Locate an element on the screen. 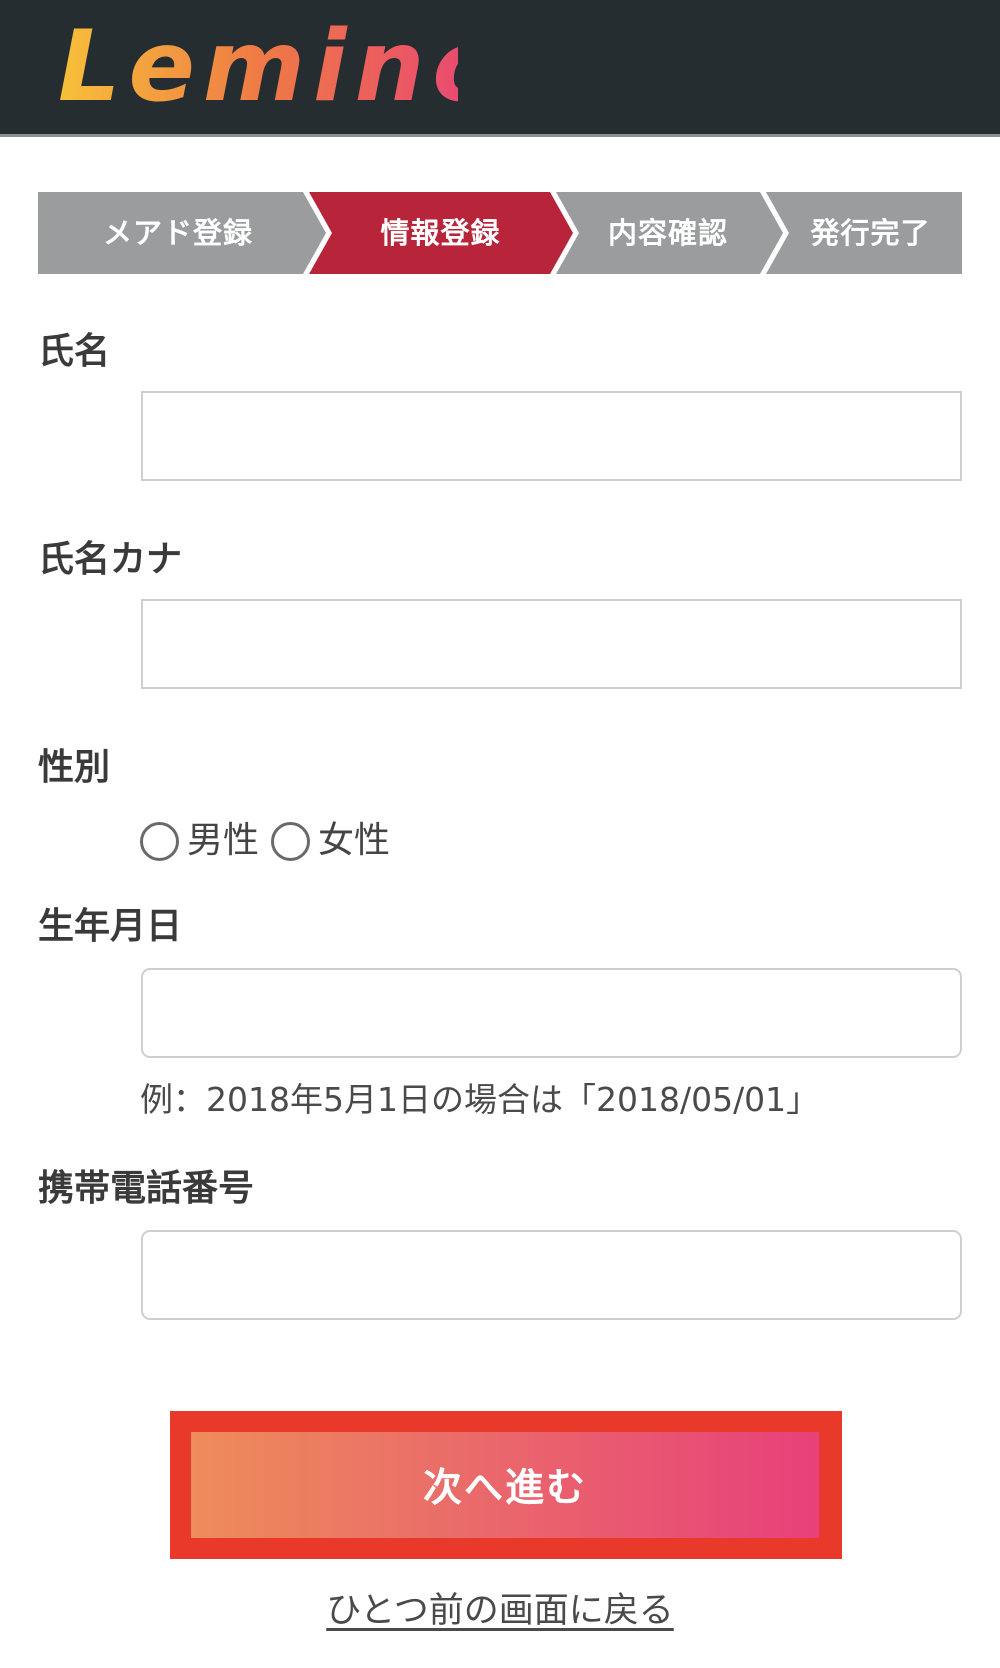 The height and width of the screenshot is (1668, 1000). next-button: 次へ進む is located at coordinates (505, 1485).